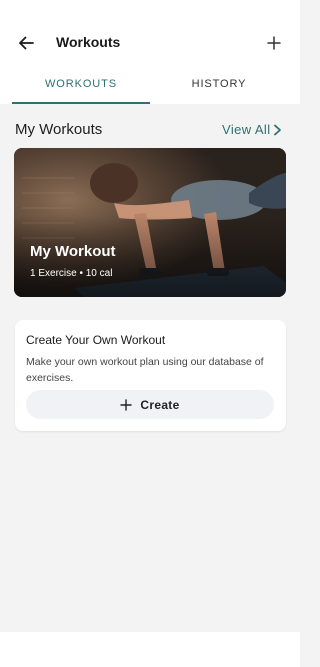 Image resolution: width=320 pixels, height=667 pixels. Describe the element at coordinates (81, 103) in the screenshot. I see `active-tab-indicator` at that location.